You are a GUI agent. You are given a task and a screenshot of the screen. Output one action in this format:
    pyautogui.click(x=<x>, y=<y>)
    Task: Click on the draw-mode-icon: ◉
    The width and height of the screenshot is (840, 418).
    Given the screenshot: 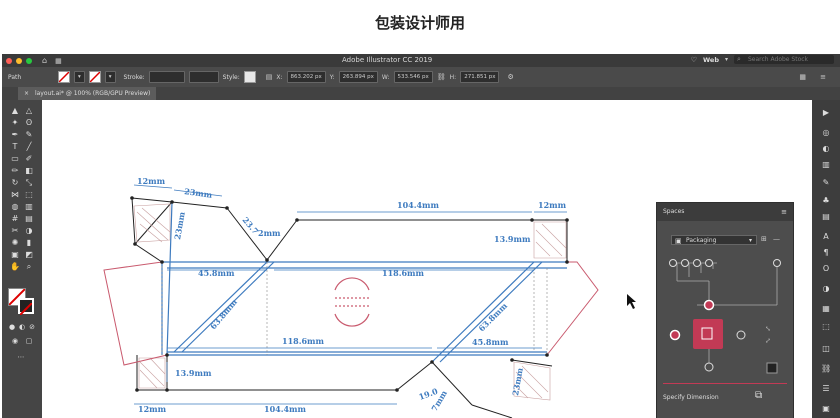 What is the action you would take?
    pyautogui.click(x=15, y=341)
    